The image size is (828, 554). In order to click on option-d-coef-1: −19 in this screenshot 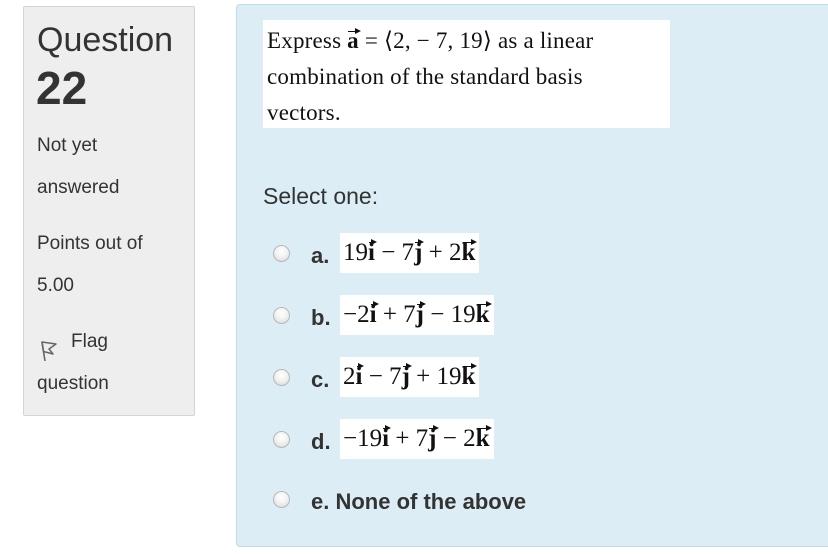, I will do `click(363, 438)`.